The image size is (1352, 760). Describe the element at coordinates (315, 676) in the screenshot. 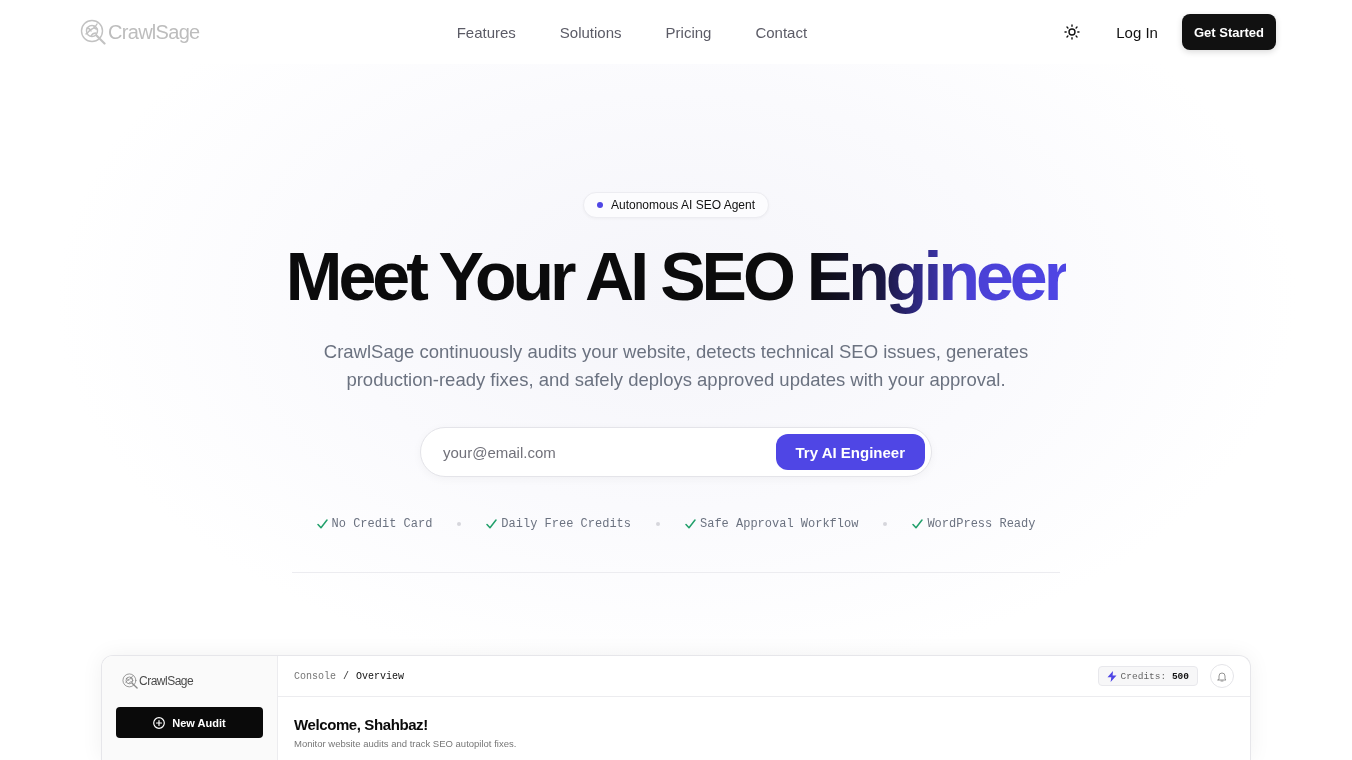

I see `breadcrumb-link: Console` at that location.